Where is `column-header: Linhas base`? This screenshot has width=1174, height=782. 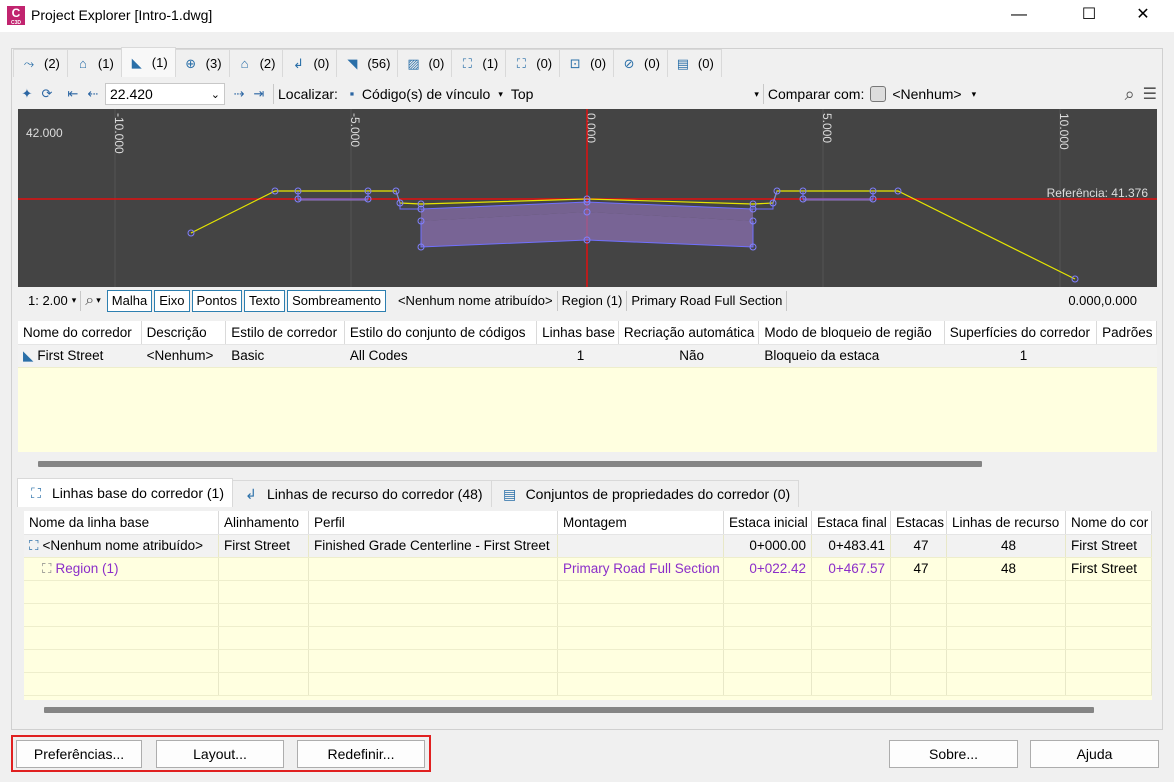 column-header: Linhas base is located at coordinates (578, 332).